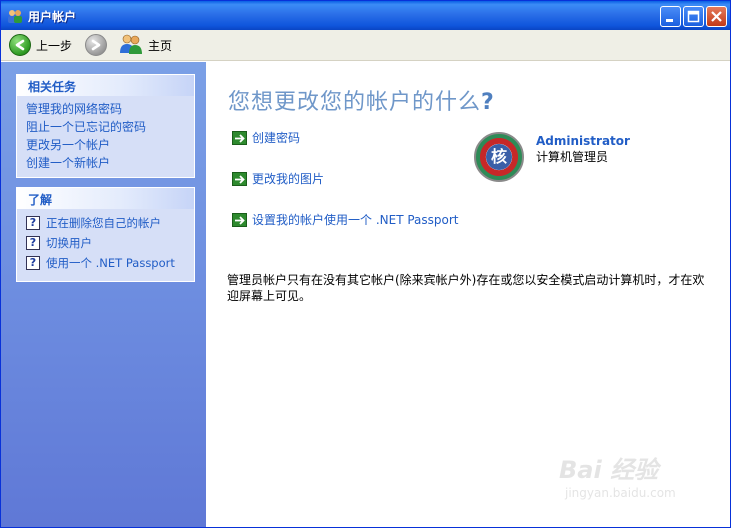 This screenshot has height=528, width=731. I want to click on navigation-toolbar: 上一步 主页, so click(365, 45).